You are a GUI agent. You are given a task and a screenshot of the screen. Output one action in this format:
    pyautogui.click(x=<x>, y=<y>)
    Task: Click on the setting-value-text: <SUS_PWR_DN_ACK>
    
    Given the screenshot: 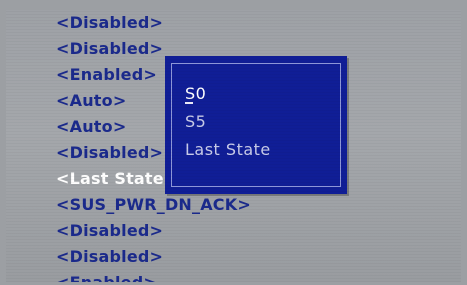 What is the action you would take?
    pyautogui.click(x=153, y=204)
    